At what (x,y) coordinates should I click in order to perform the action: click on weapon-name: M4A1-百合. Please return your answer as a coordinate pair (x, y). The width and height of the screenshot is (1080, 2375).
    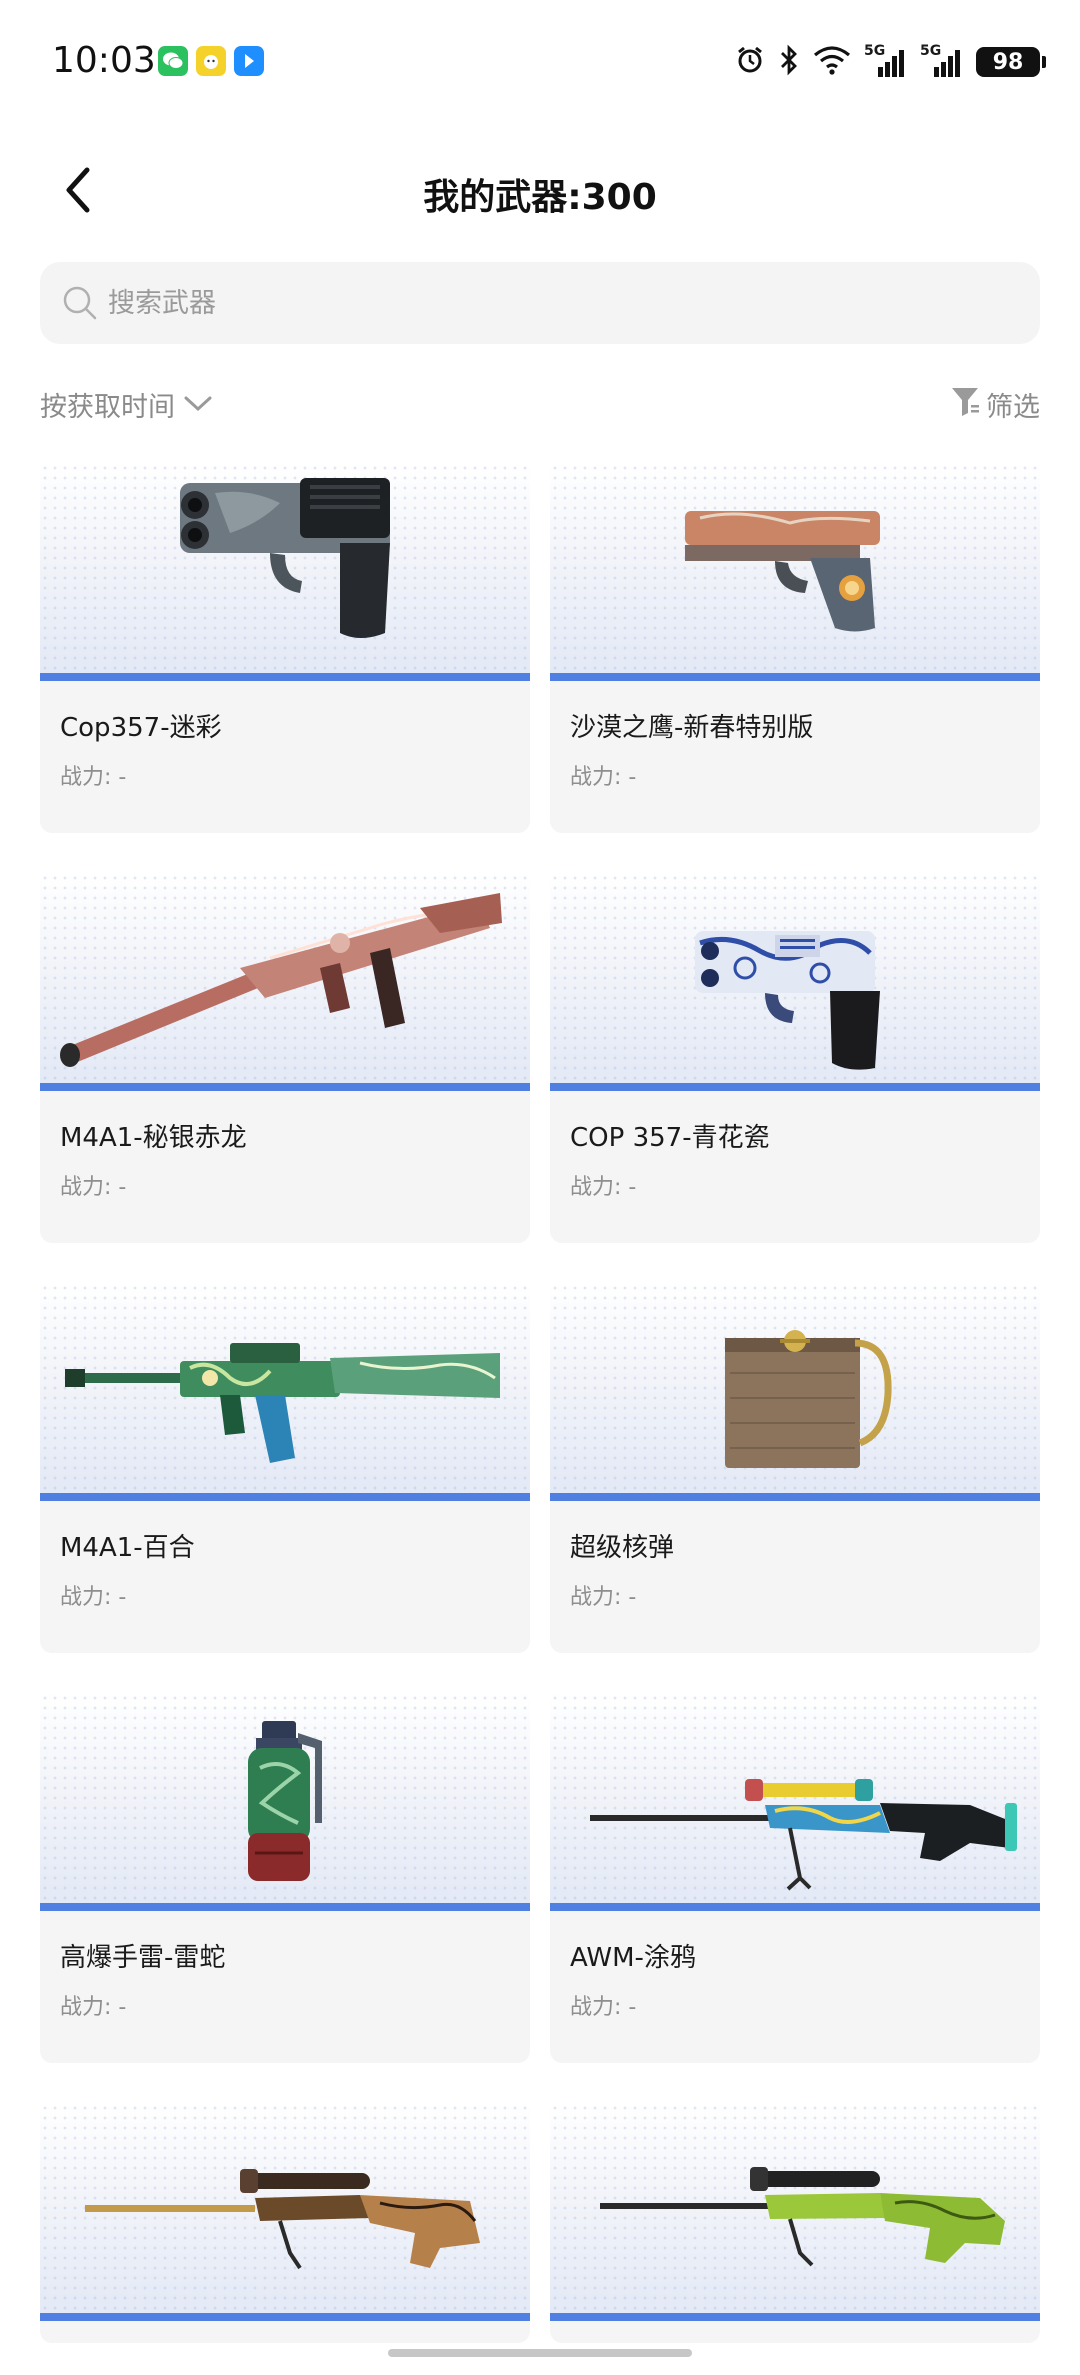
    Looking at the image, I should click on (127, 1548).